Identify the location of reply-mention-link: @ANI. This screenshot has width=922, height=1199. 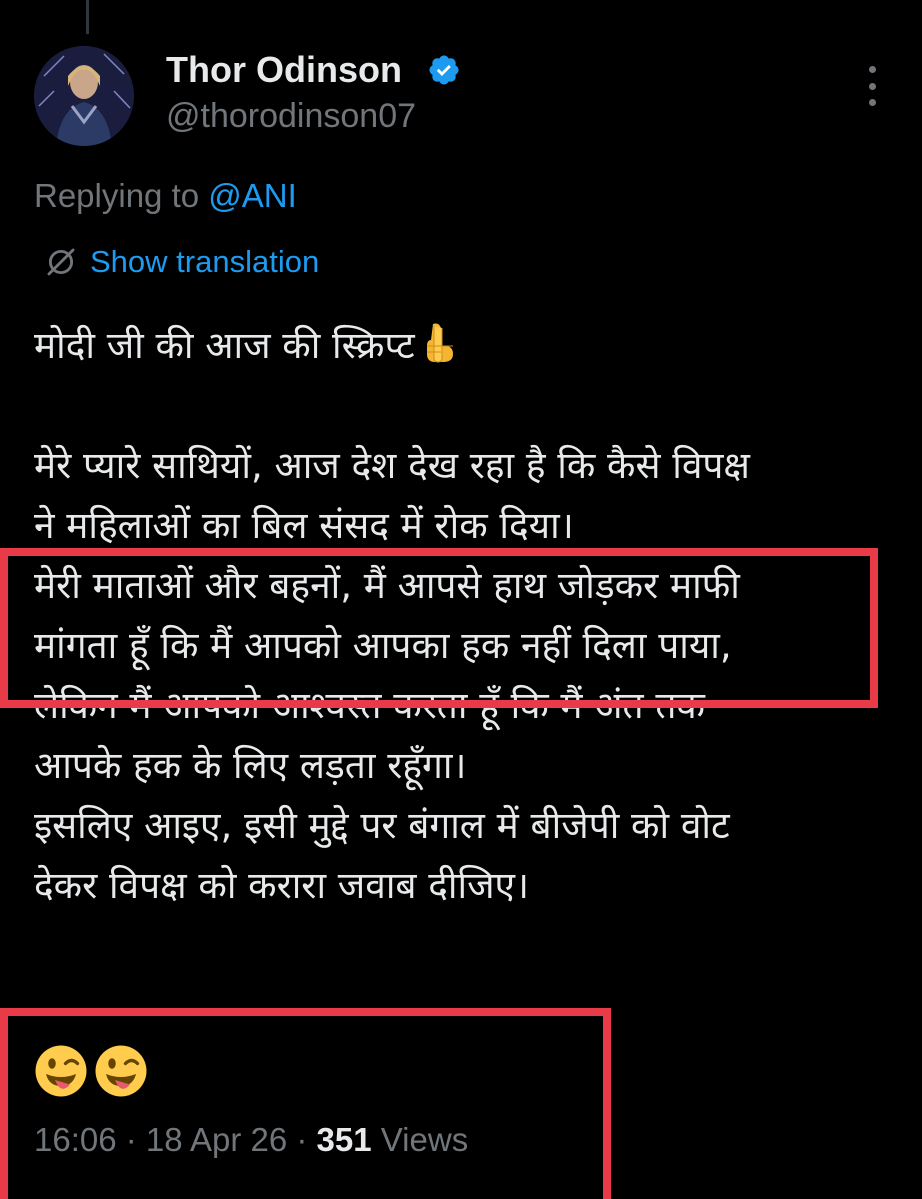
(252, 195).